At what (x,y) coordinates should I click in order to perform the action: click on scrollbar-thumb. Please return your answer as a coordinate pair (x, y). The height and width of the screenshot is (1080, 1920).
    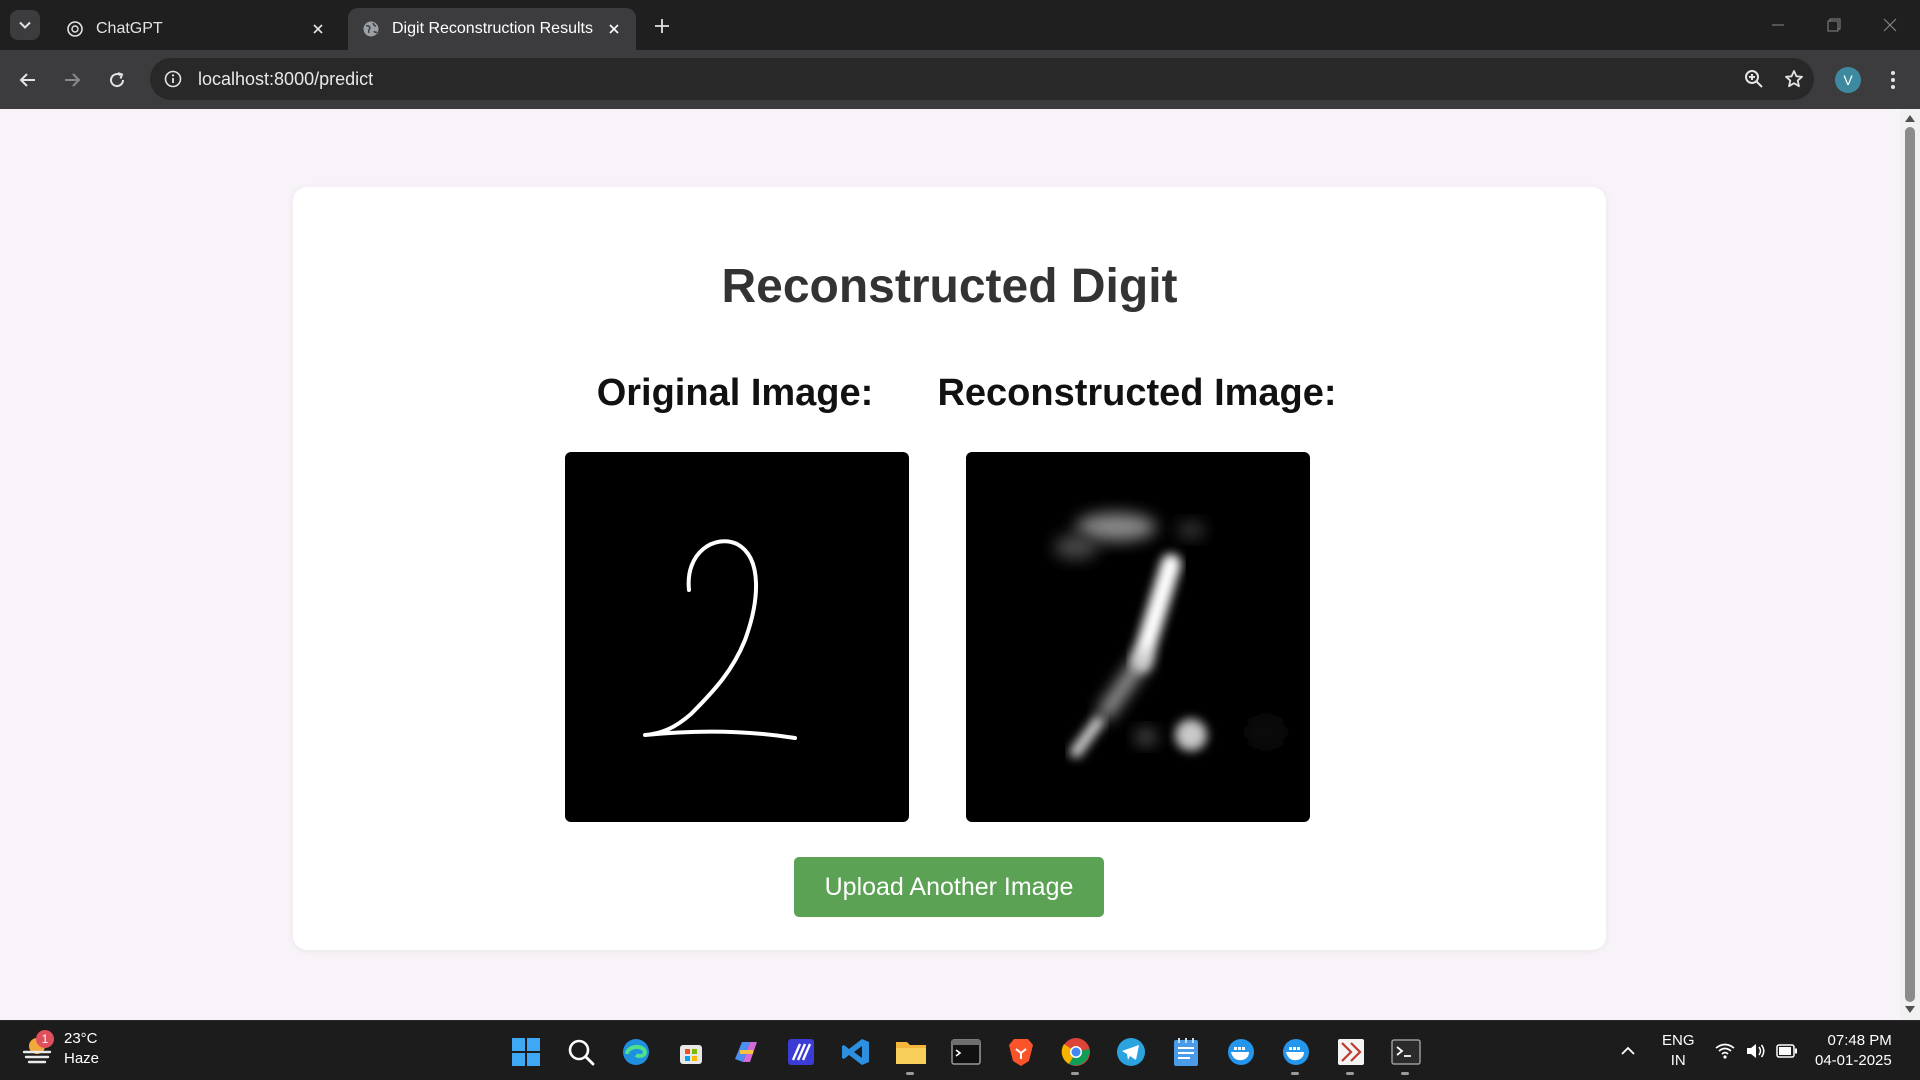
    Looking at the image, I should click on (1910, 564).